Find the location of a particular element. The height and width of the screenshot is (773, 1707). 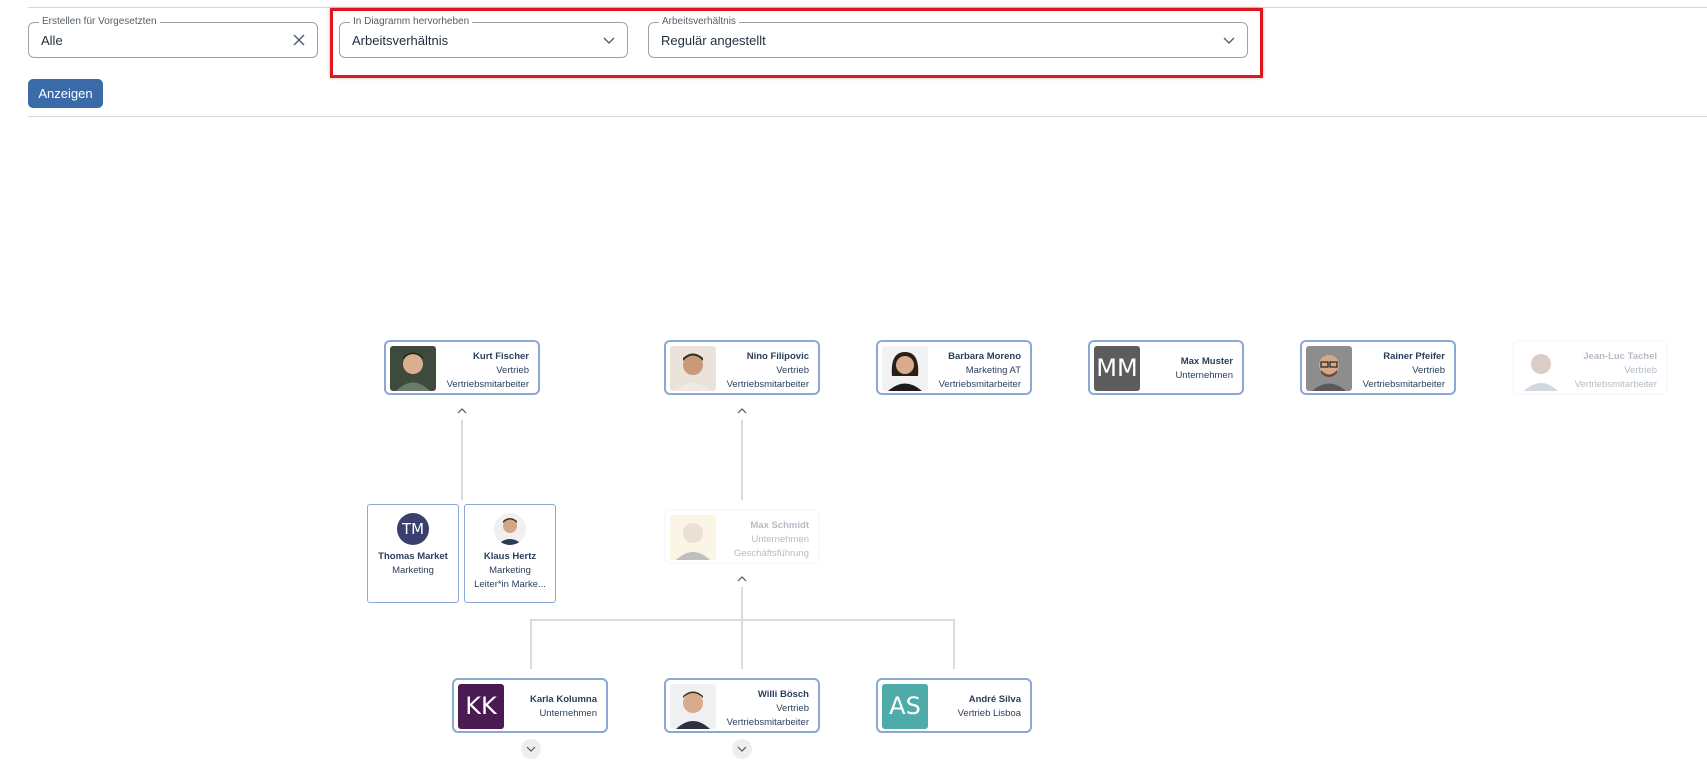

employee-name: Willi Bösch is located at coordinates (783, 694).